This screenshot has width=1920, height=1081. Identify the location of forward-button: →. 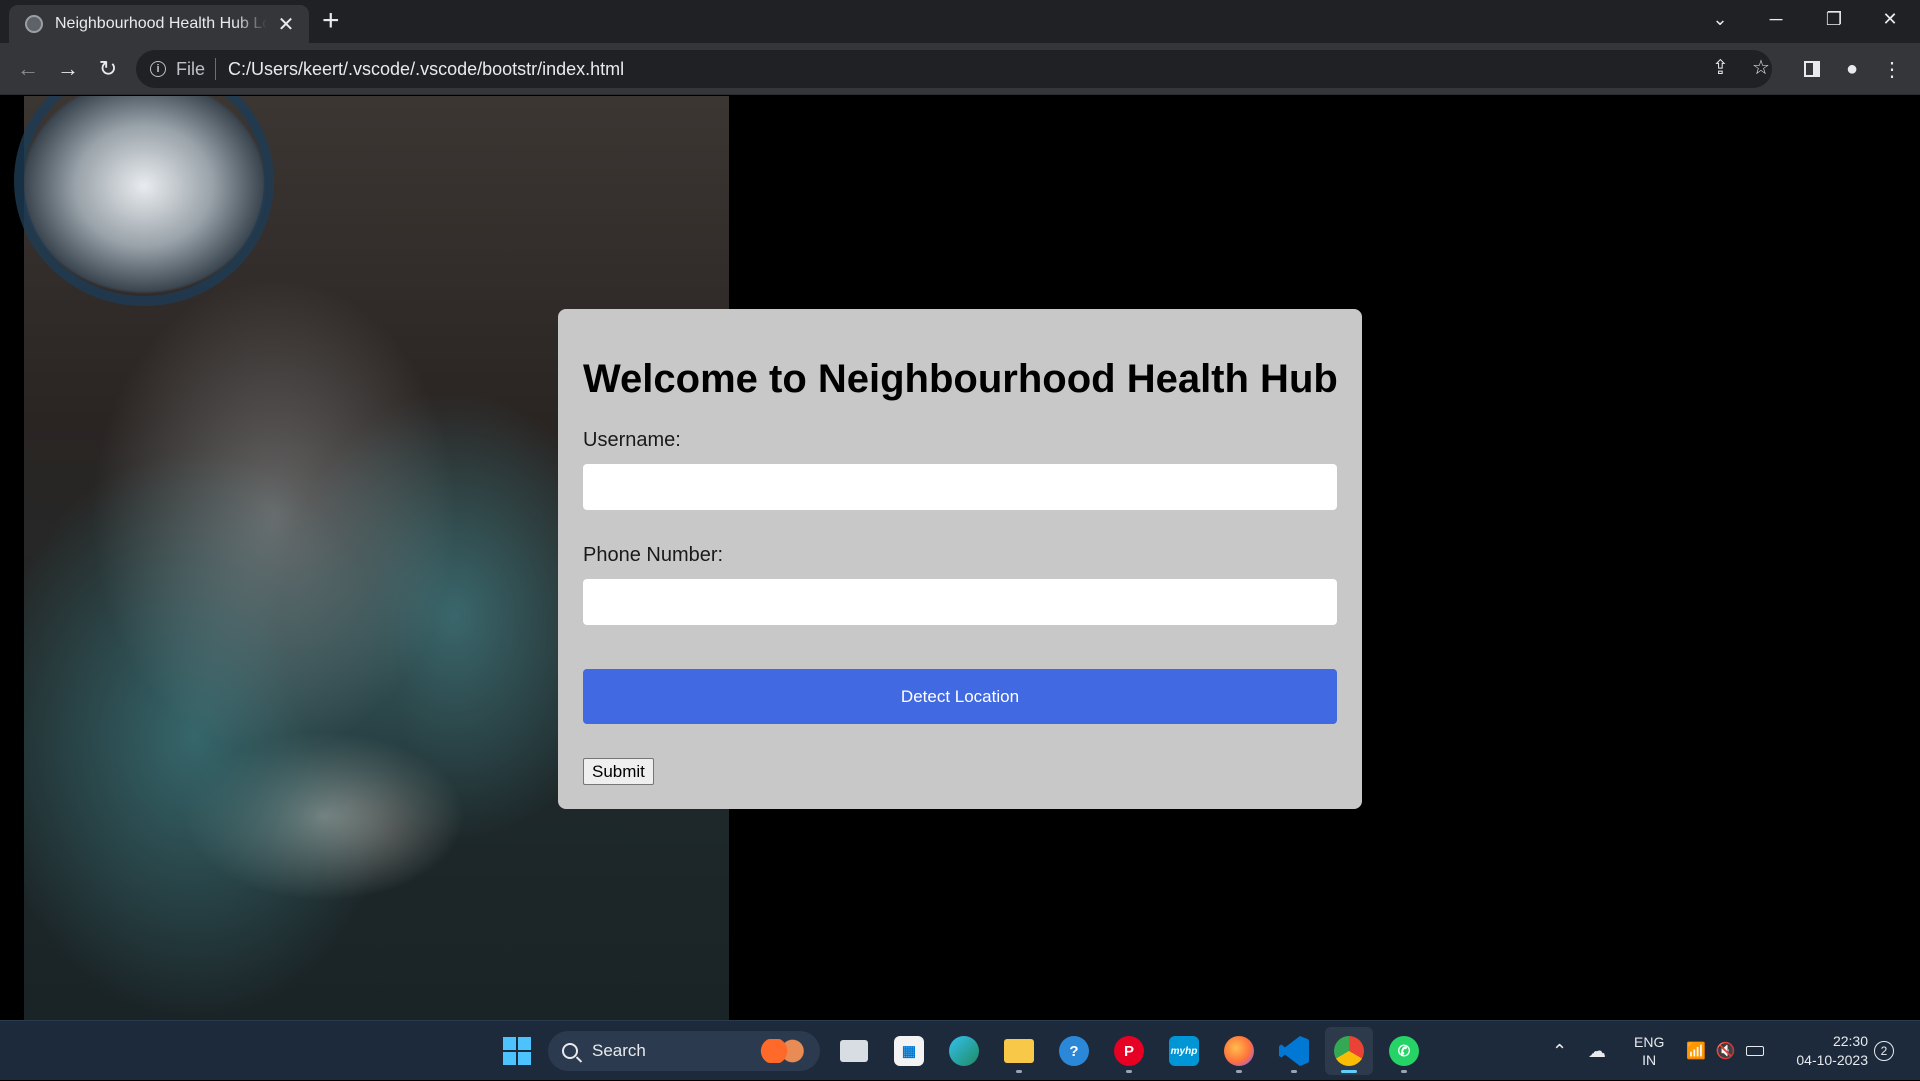
(68, 69).